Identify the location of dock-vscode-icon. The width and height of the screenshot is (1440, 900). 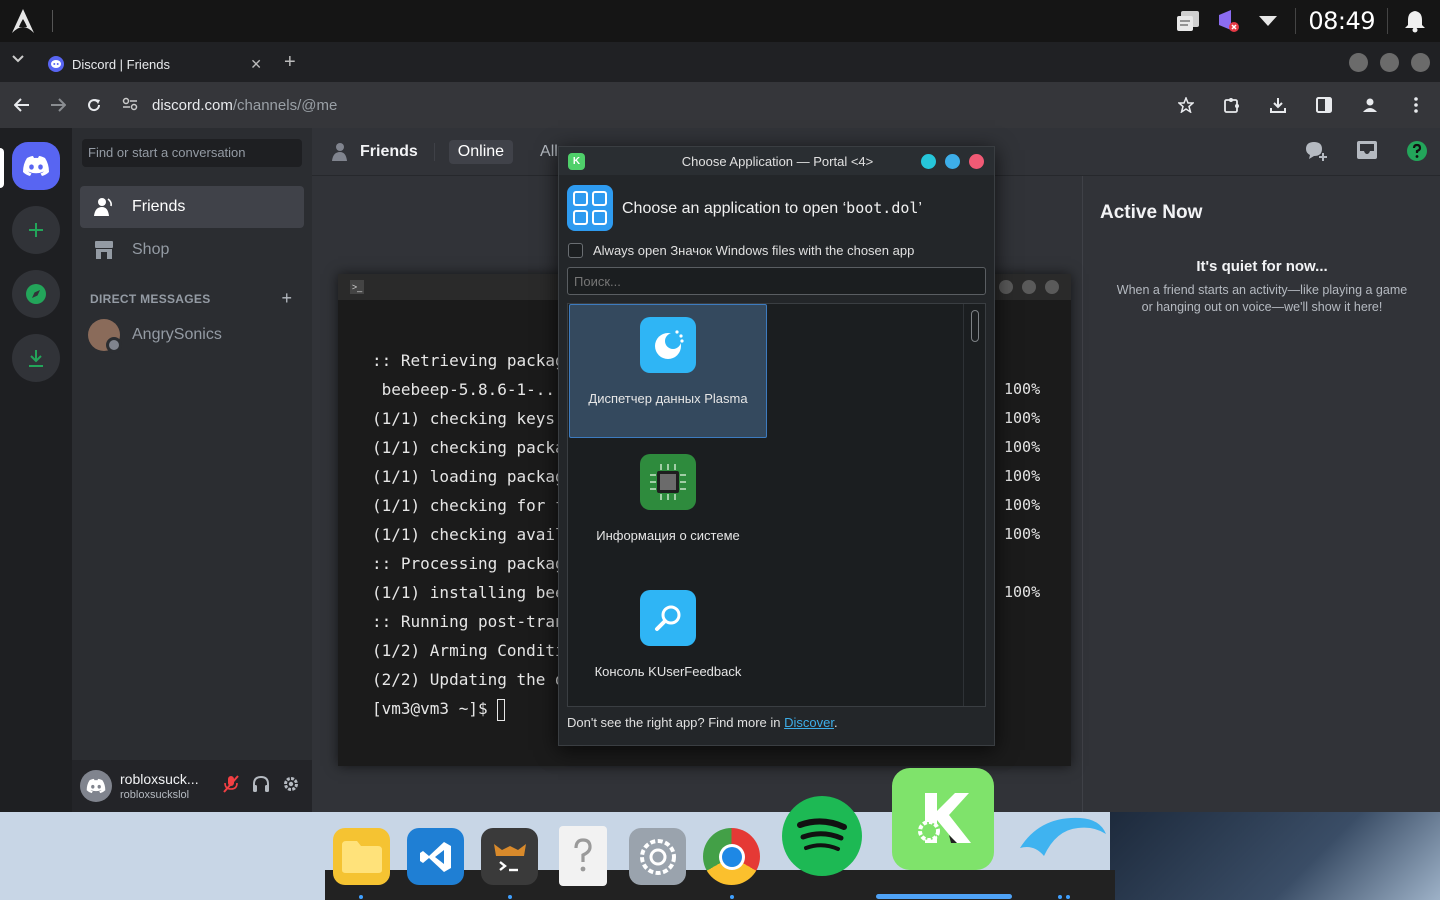
(435, 856).